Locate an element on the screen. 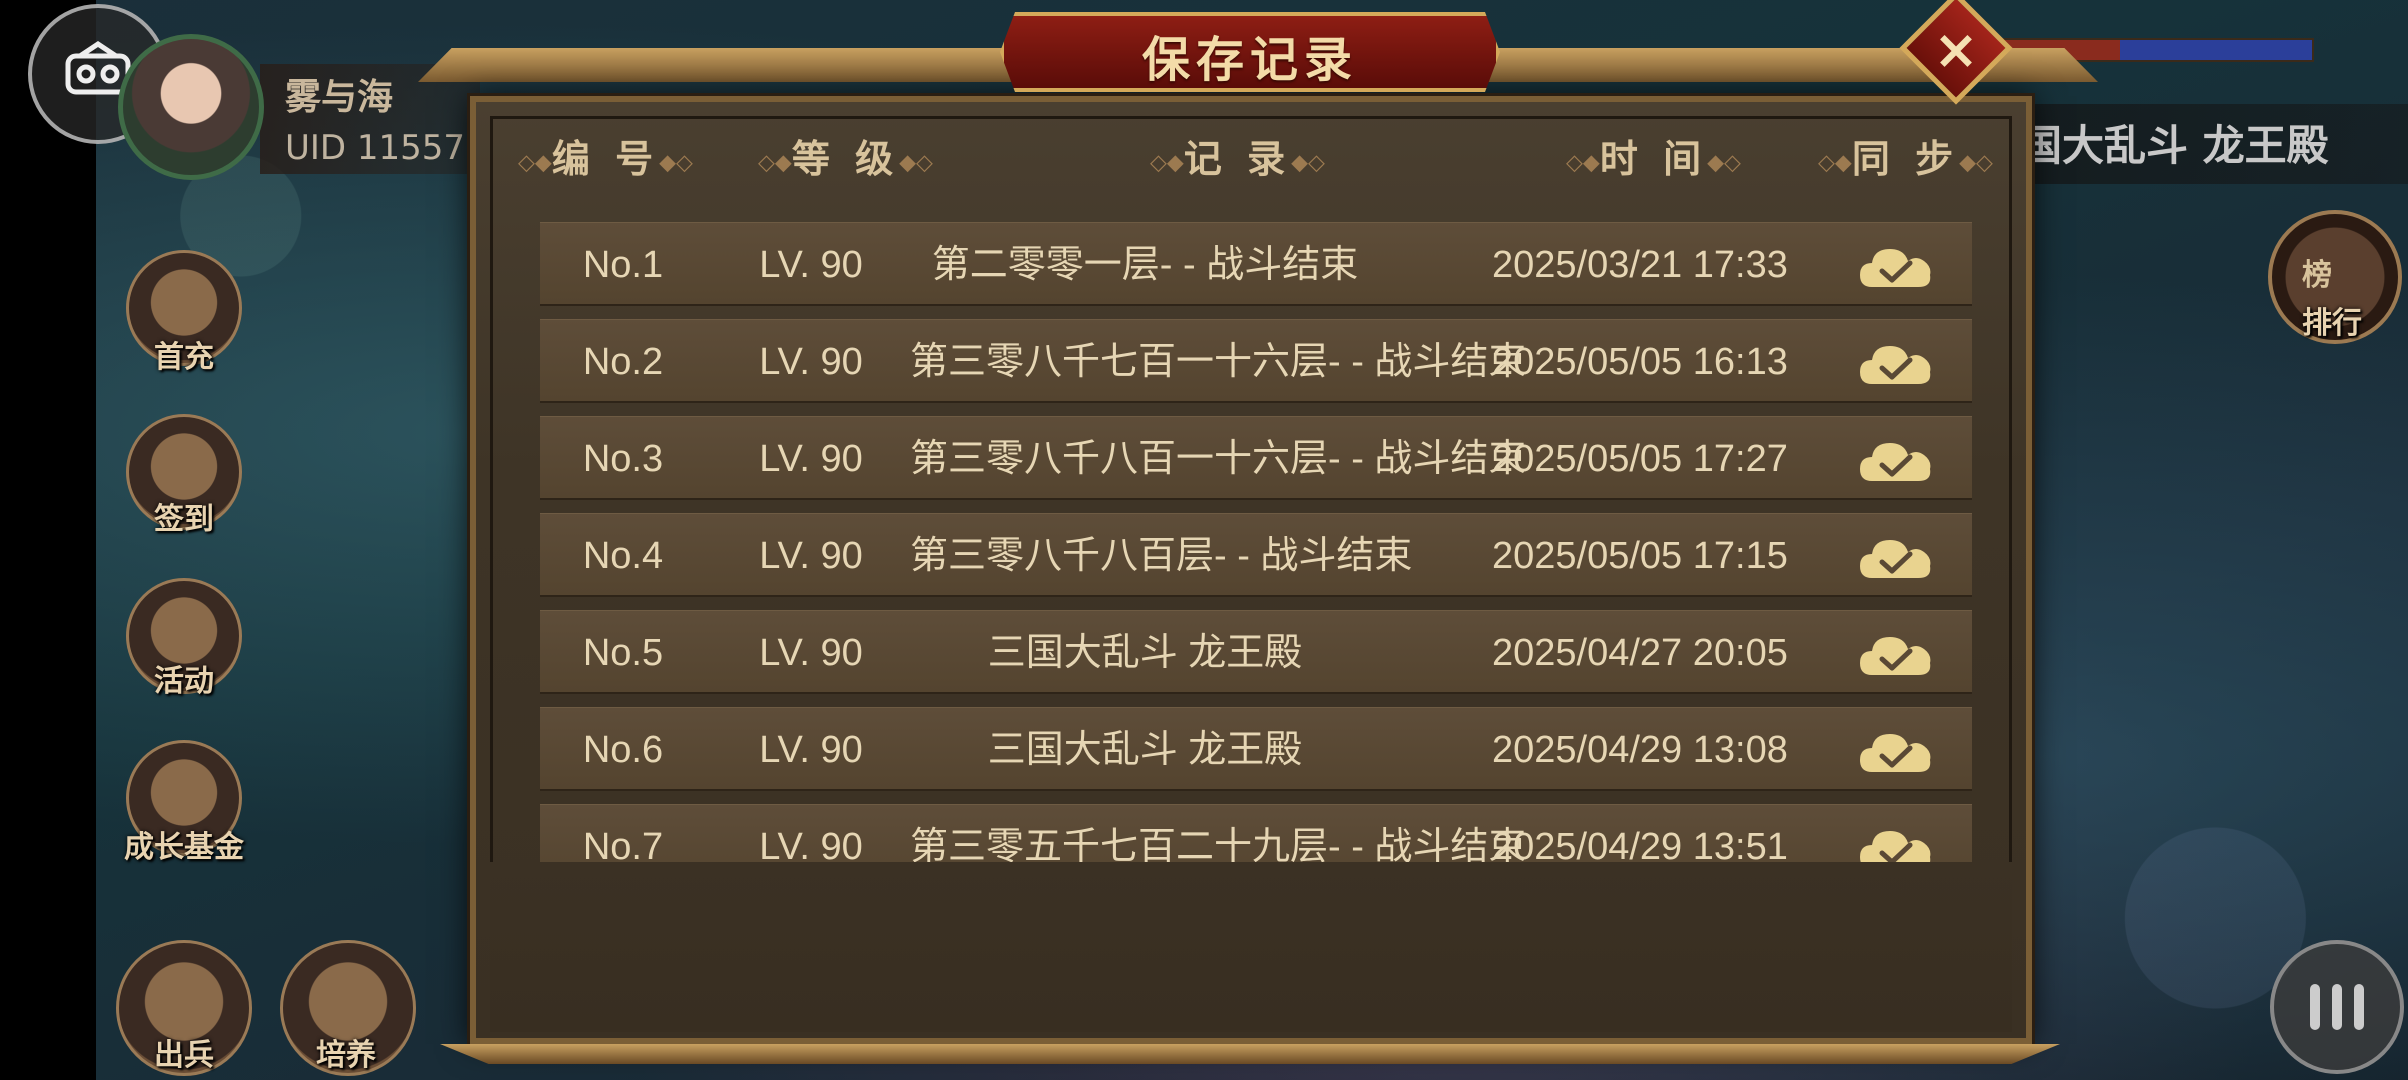  record-number: No.6 is located at coordinates (623, 750).